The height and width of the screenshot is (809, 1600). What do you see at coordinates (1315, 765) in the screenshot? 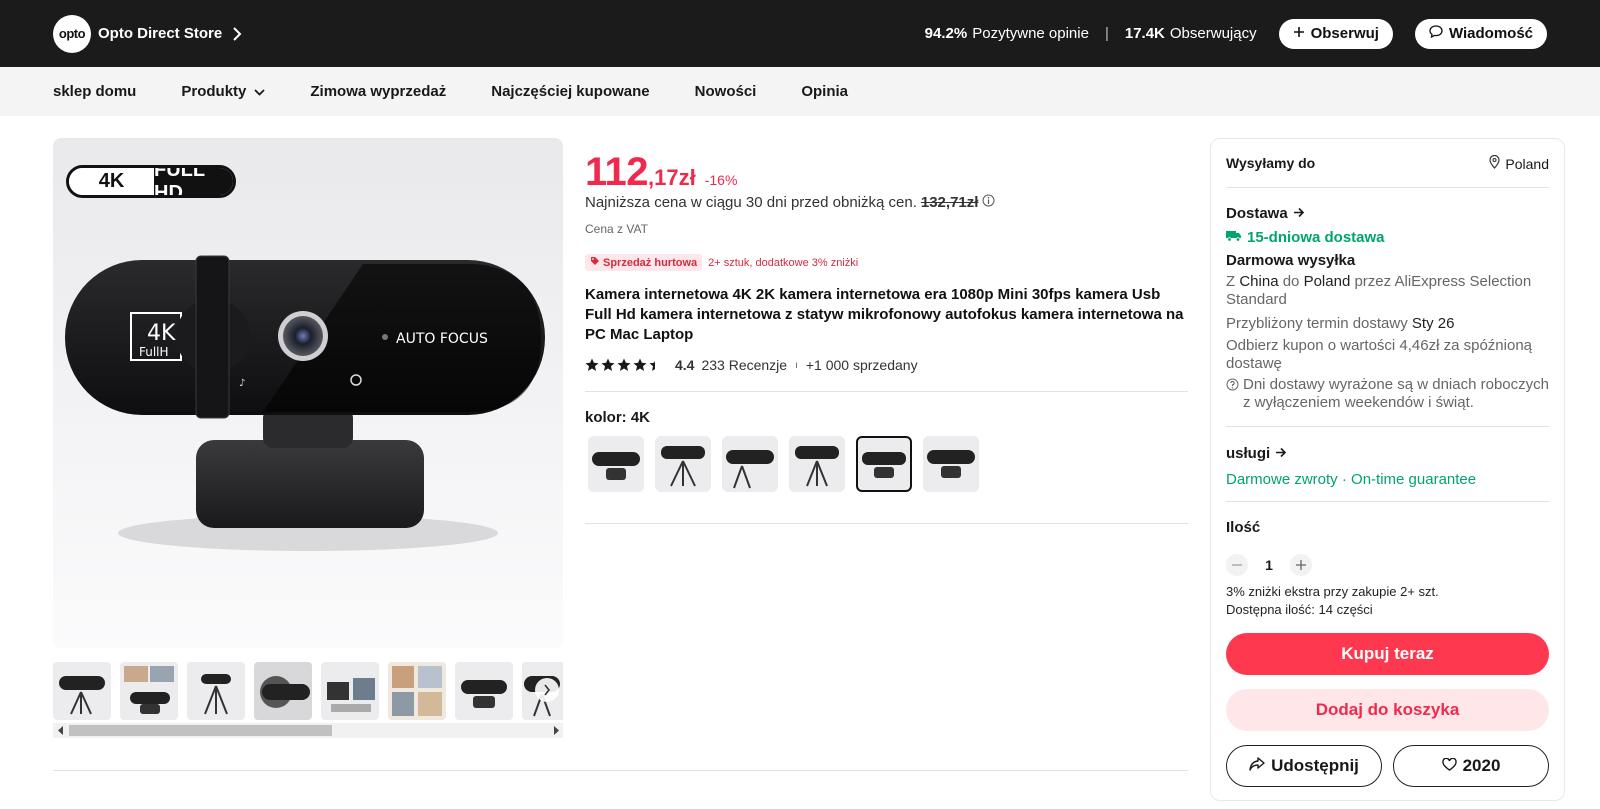
I see `share-label: Udostępnij` at bounding box center [1315, 765].